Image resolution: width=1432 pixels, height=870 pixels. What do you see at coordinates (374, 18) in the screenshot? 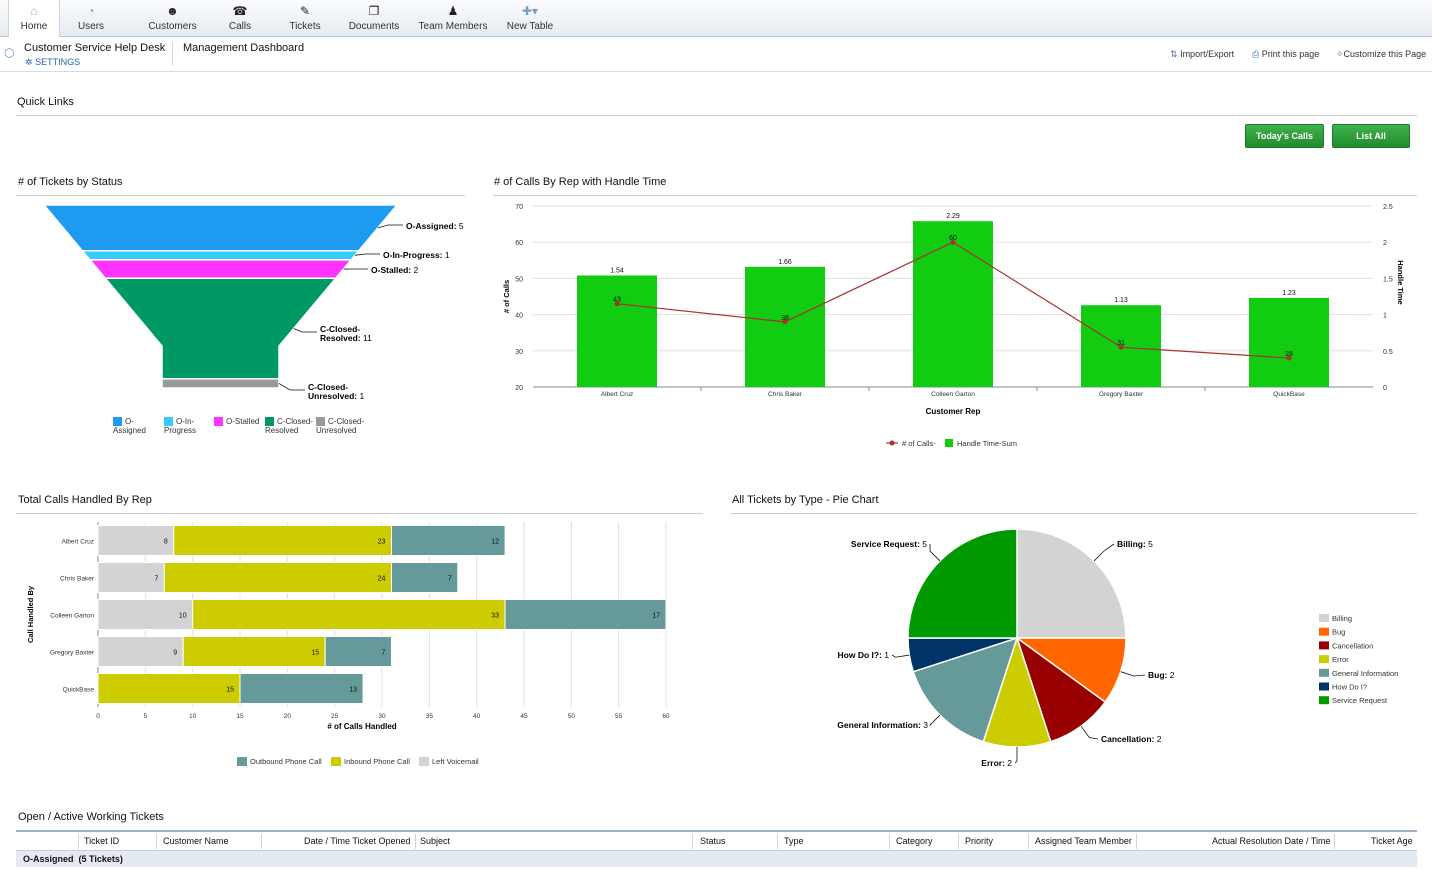
I see `nav-documents: ❐ Documents` at bounding box center [374, 18].